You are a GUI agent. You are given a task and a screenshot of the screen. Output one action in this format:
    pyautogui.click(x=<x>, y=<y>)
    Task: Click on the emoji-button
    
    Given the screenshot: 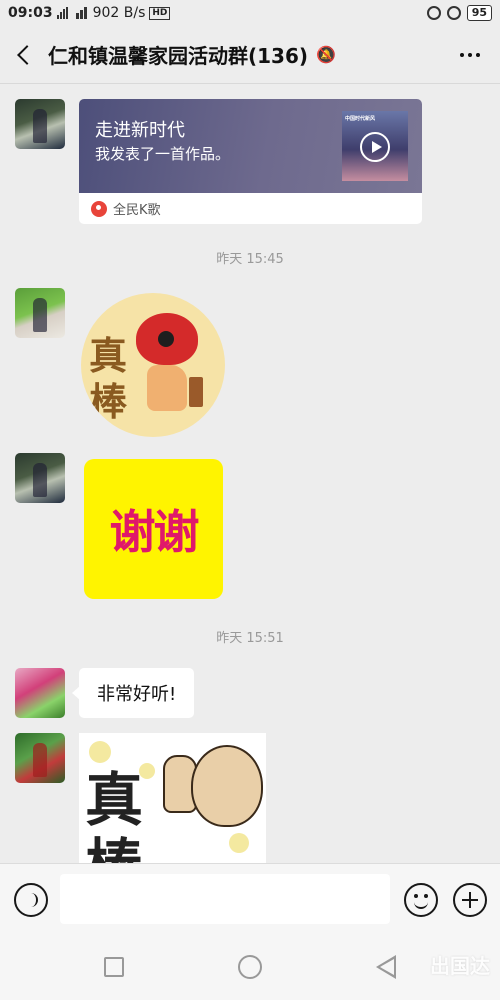 What is the action you would take?
    pyautogui.click(x=421, y=900)
    